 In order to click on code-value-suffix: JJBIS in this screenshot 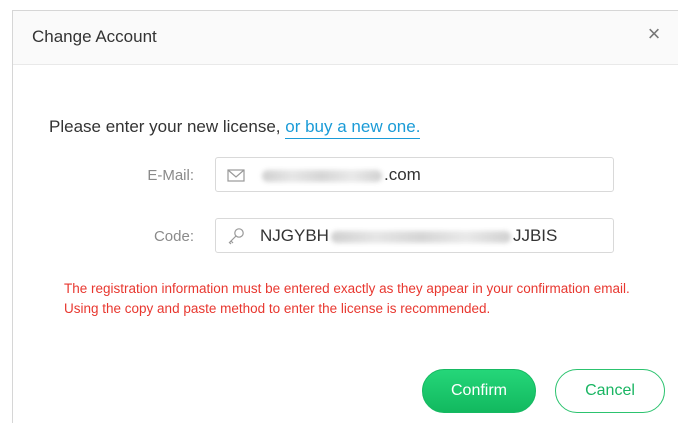, I will do `click(535, 235)`.